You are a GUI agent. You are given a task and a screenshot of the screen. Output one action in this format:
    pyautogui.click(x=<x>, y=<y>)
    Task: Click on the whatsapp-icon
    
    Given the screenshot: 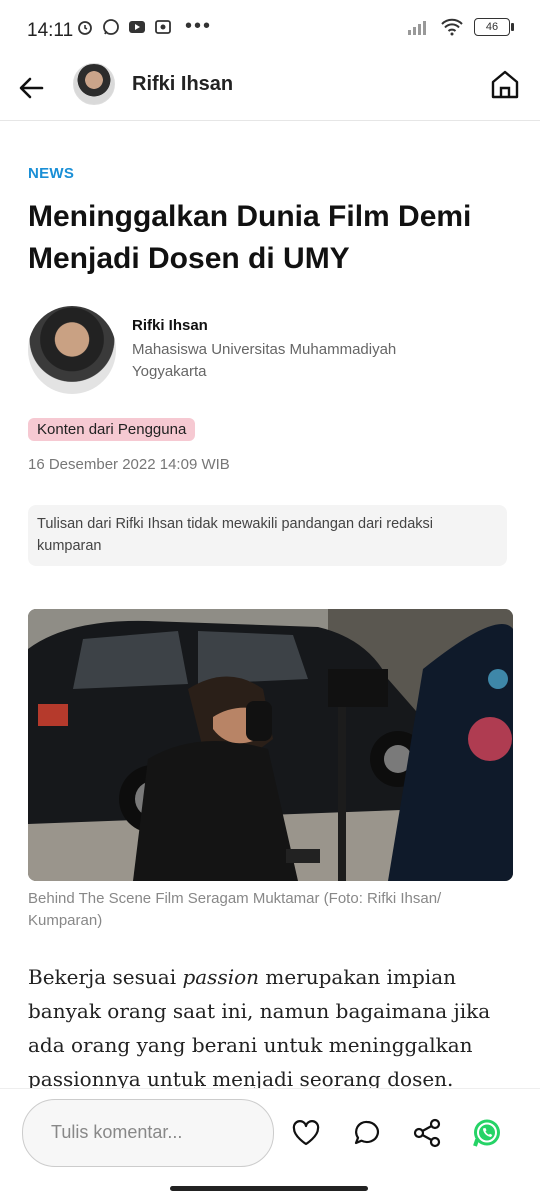 What is the action you would take?
    pyautogui.click(x=487, y=1133)
    